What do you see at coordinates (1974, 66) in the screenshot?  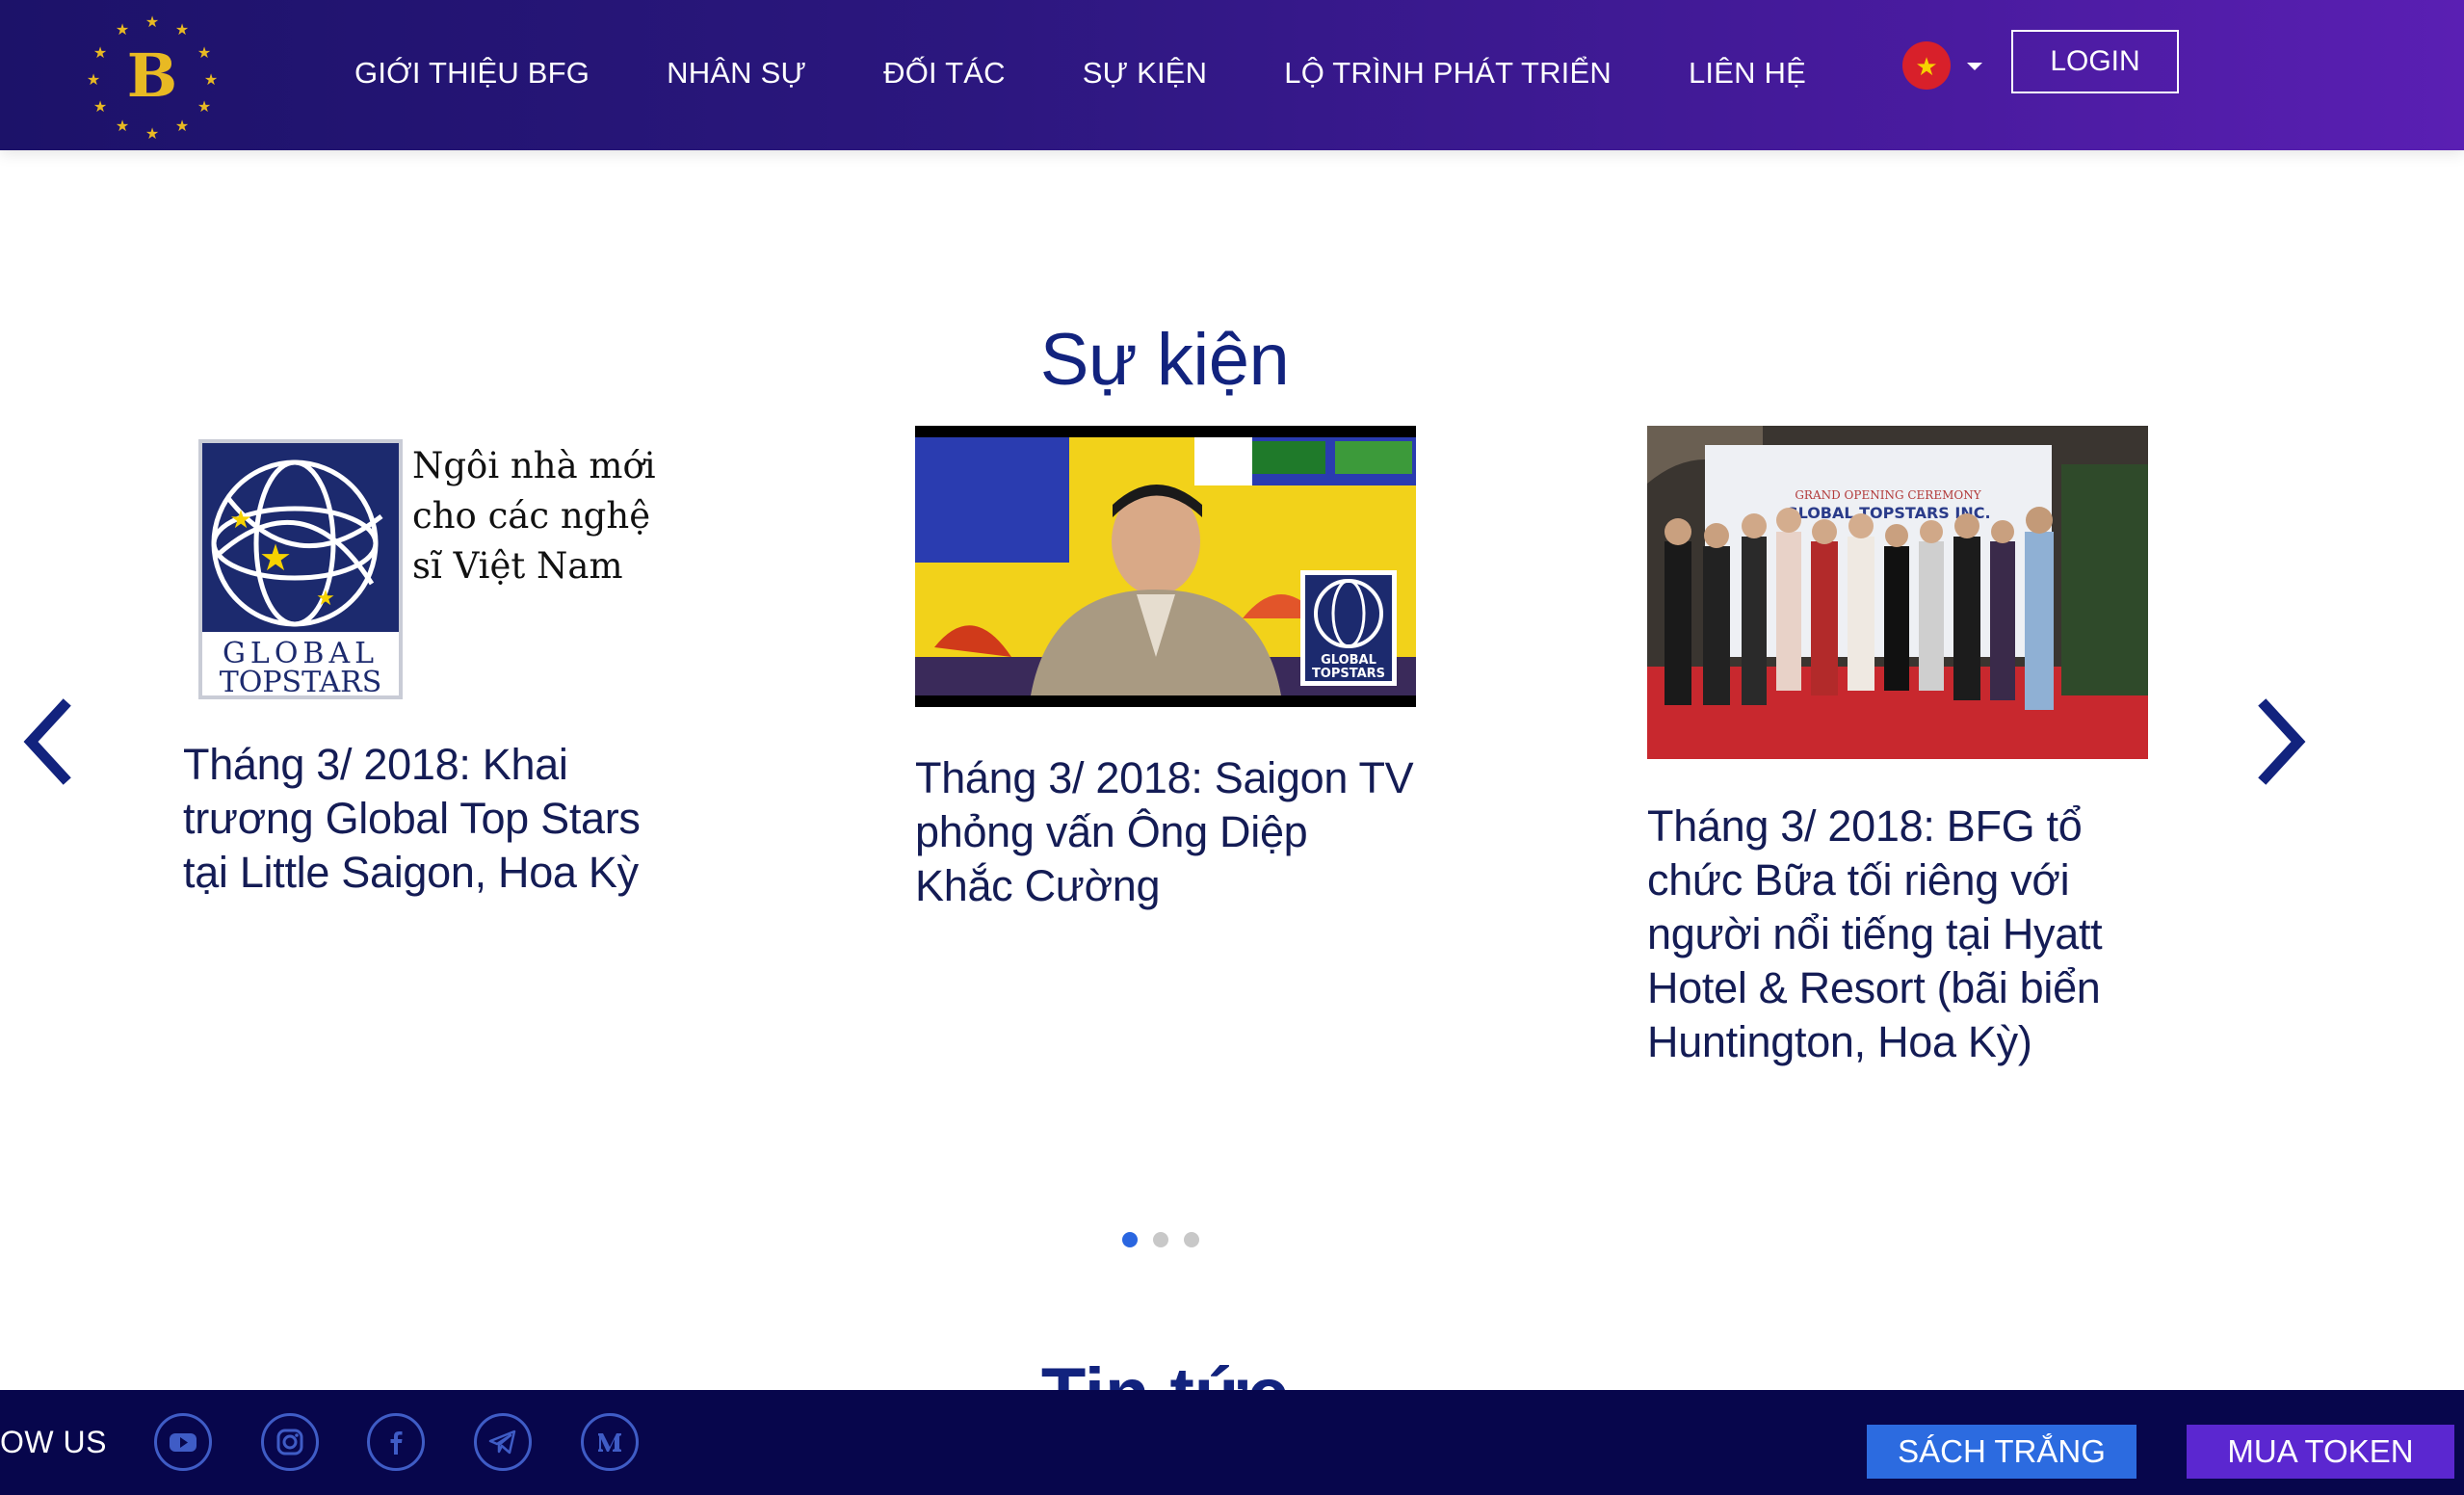 I see `chevron-down-icon` at bounding box center [1974, 66].